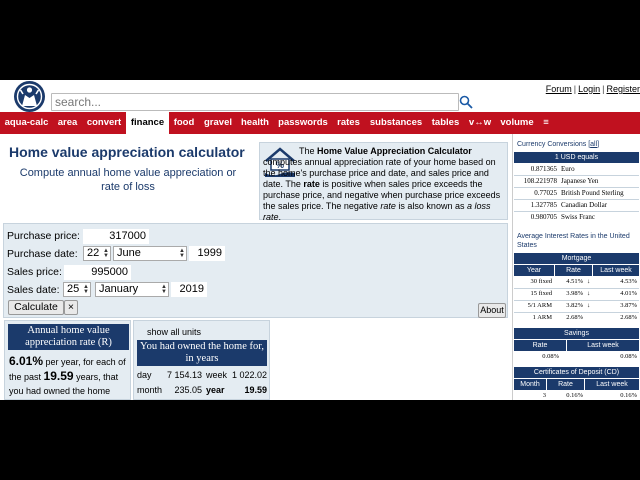 The width and height of the screenshot is (640, 480). What do you see at coordinates (184, 123) in the screenshot?
I see `nav-item-food: food` at bounding box center [184, 123].